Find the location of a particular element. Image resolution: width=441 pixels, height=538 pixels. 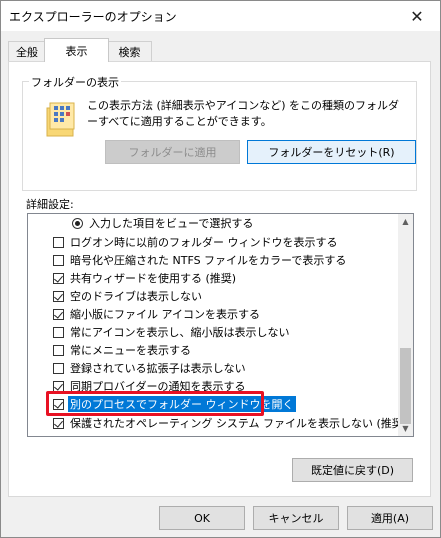

list-item: 縮小版にファイル アイコンを表示する is located at coordinates (156, 314).